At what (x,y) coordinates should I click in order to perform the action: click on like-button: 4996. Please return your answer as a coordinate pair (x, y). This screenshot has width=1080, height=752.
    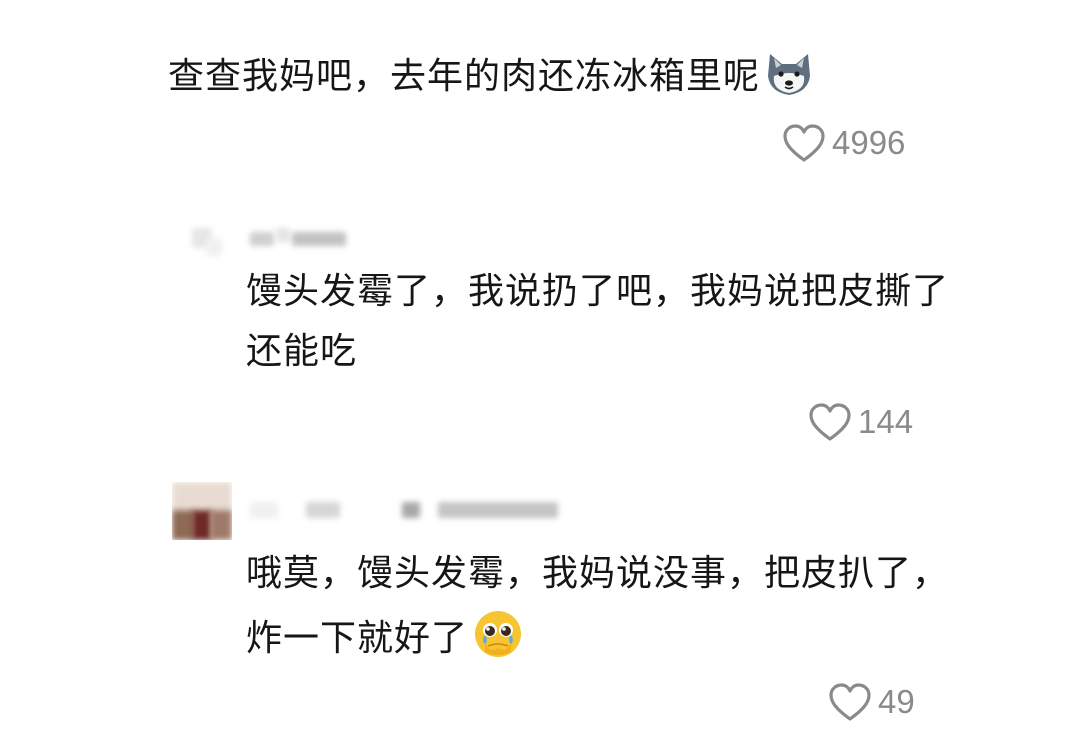
    Looking at the image, I should click on (843, 143).